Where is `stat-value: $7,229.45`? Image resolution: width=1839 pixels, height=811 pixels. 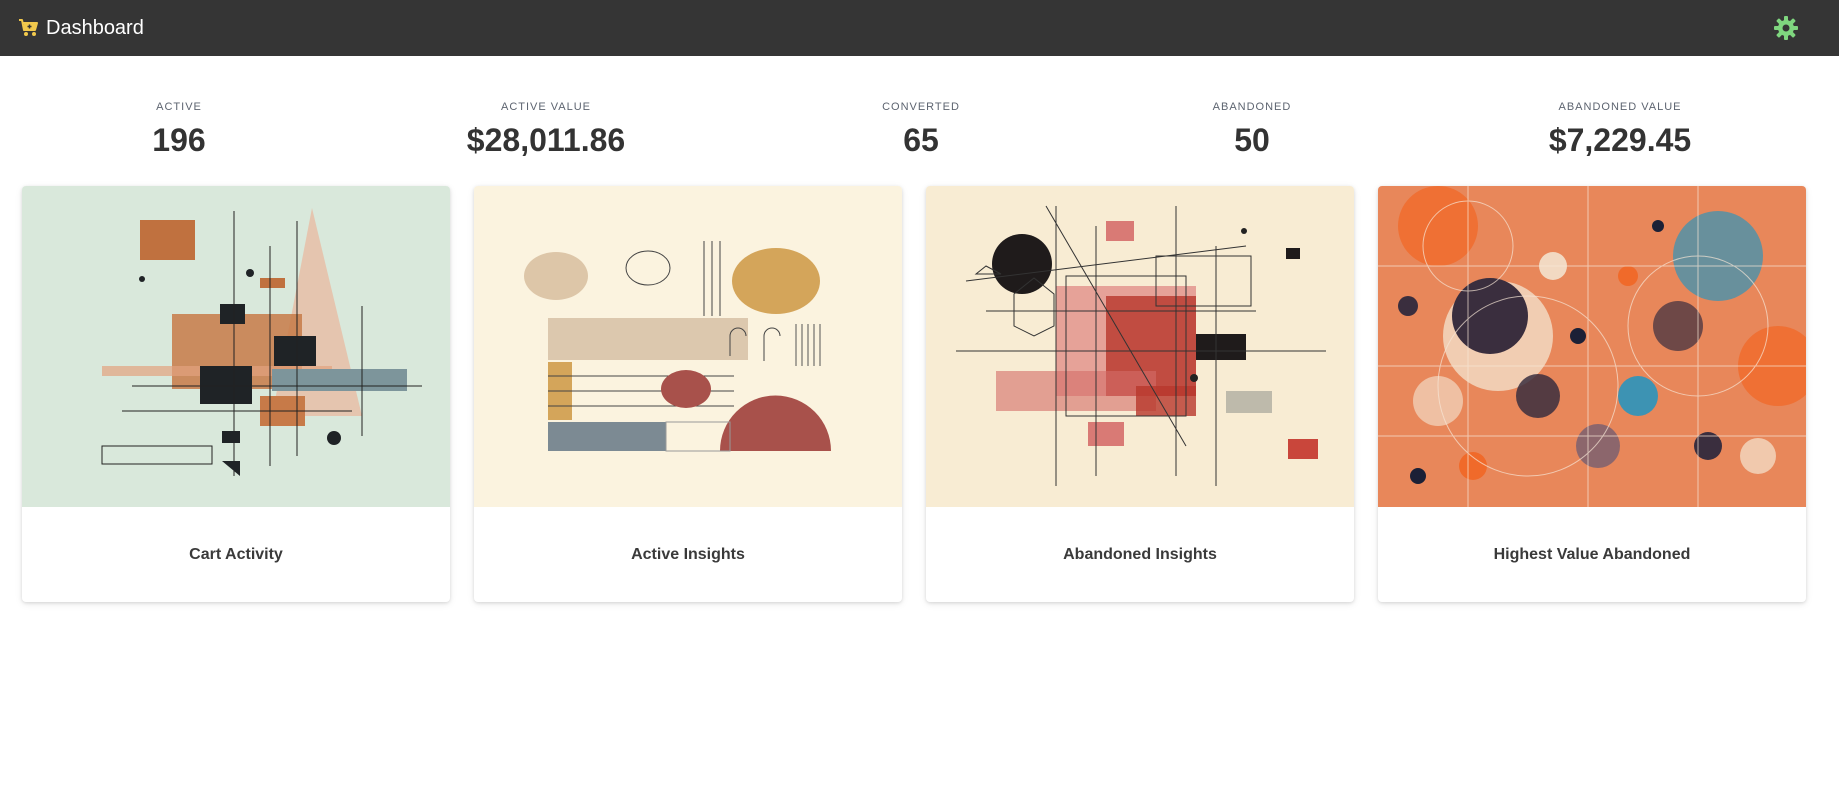 stat-value: $7,229.45 is located at coordinates (1620, 140).